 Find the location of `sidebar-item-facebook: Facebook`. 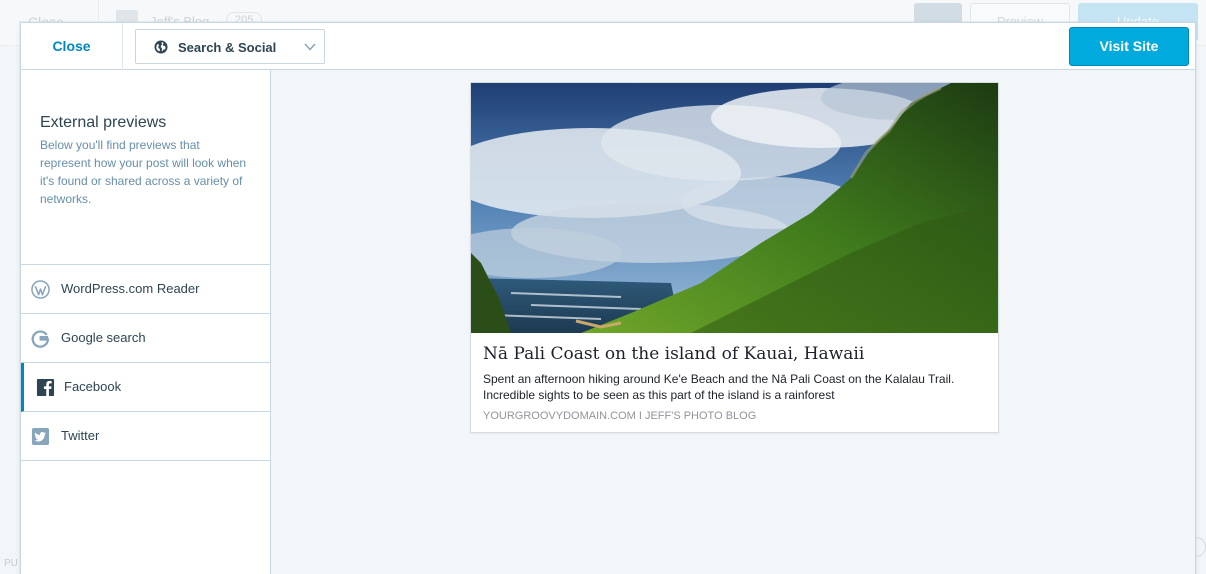

sidebar-item-facebook: Facebook is located at coordinates (146, 387).